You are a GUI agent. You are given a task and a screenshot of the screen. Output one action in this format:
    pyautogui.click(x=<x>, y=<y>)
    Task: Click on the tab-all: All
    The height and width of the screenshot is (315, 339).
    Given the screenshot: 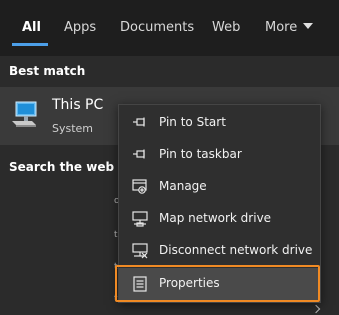 What is the action you would take?
    pyautogui.click(x=31, y=27)
    